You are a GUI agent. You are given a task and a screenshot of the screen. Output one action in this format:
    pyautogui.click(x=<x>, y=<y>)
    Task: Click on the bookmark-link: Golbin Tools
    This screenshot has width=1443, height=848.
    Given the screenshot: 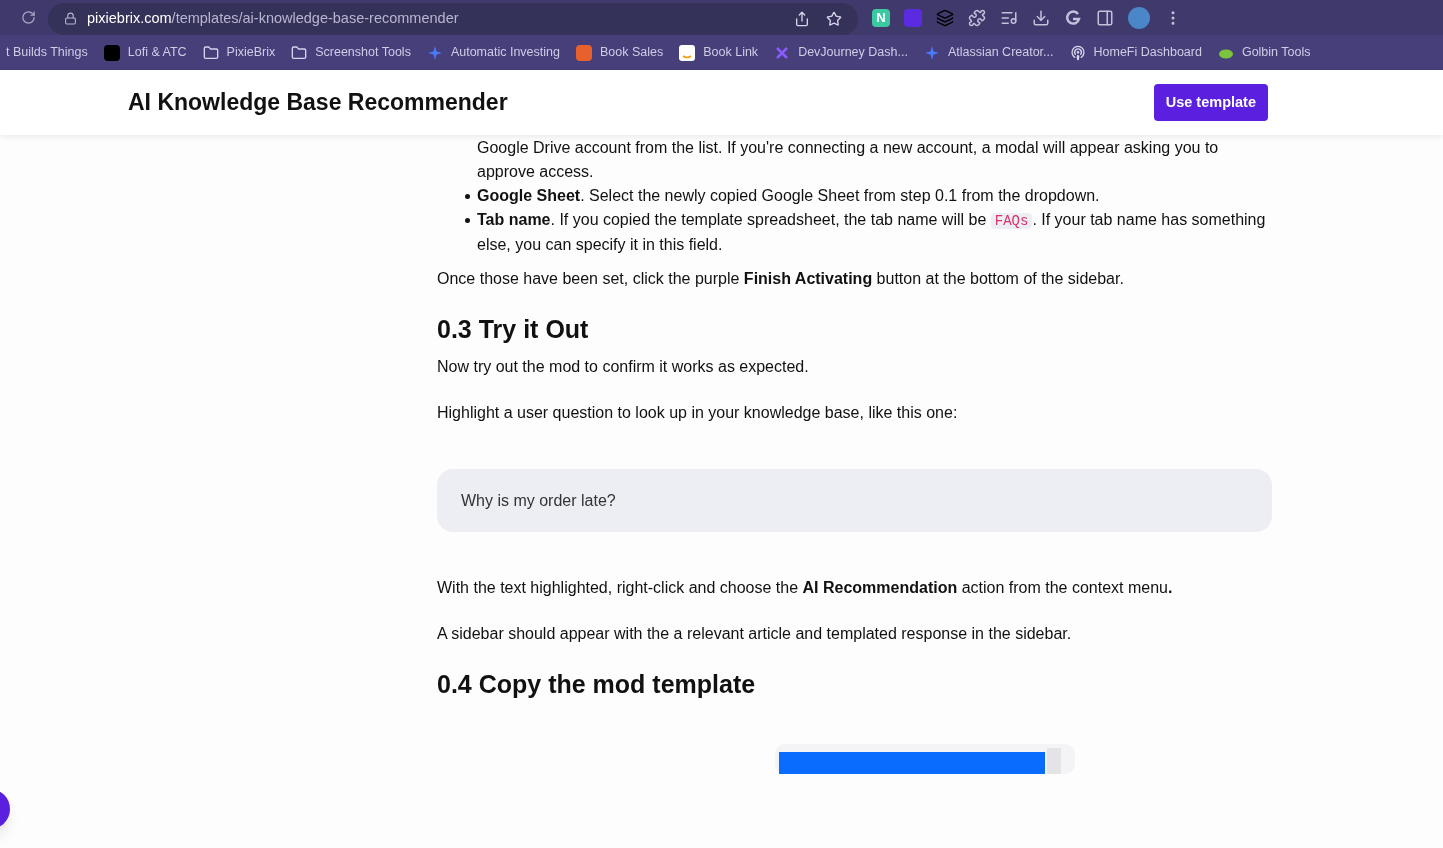 What is the action you would take?
    pyautogui.click(x=1264, y=52)
    